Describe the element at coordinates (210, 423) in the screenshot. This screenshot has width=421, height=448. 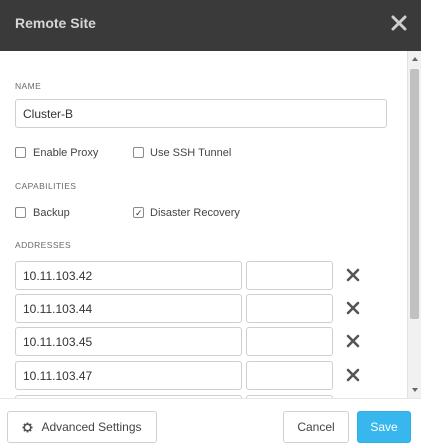
I see `dialog-footer: Advanced Settings Cancel Save` at that location.